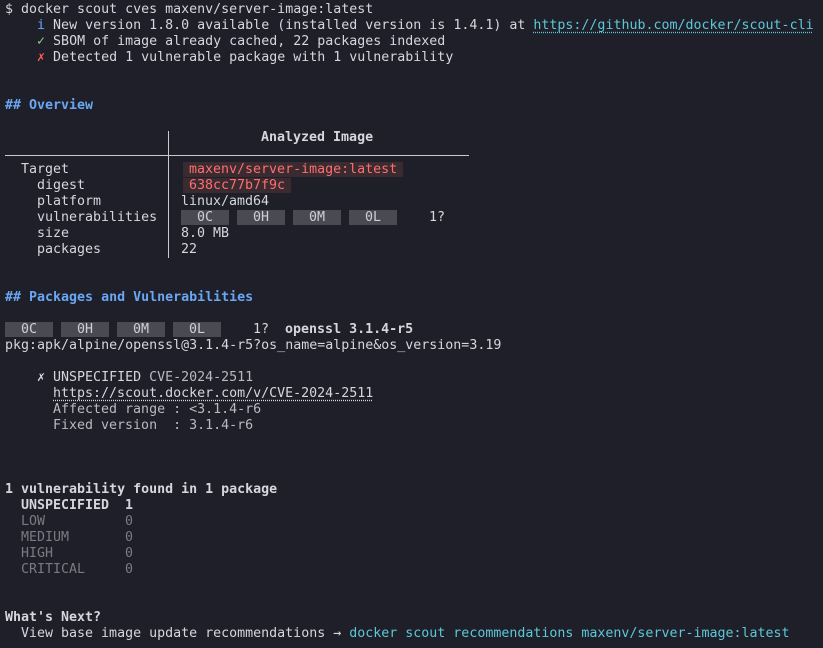 The height and width of the screenshot is (648, 823). I want to click on summary-row-critical: CRITICAL 0, so click(77, 570).